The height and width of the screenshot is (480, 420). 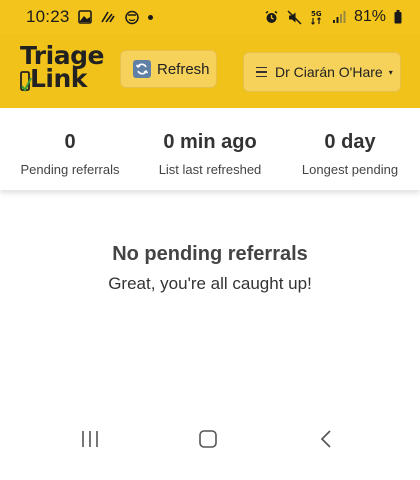 What do you see at coordinates (70, 142) in the screenshot?
I see `stat-value: 0` at bounding box center [70, 142].